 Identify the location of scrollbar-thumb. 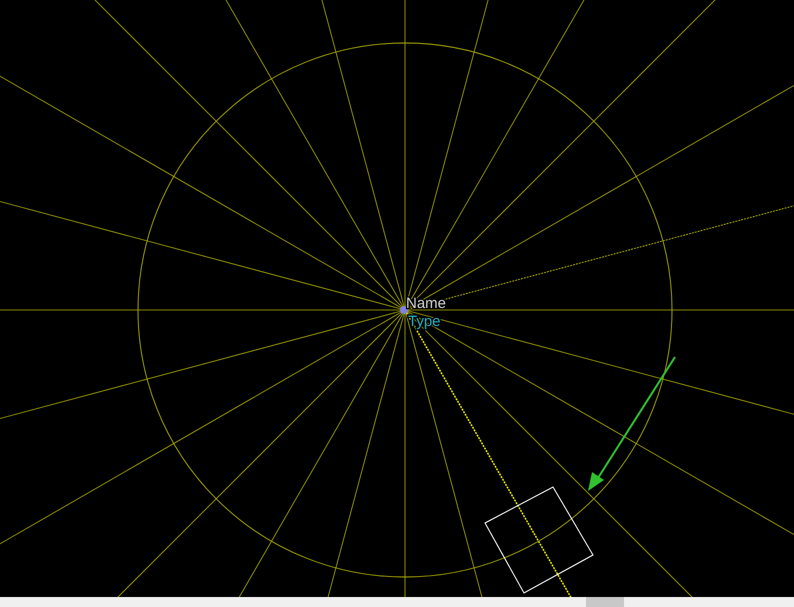
(605, 602).